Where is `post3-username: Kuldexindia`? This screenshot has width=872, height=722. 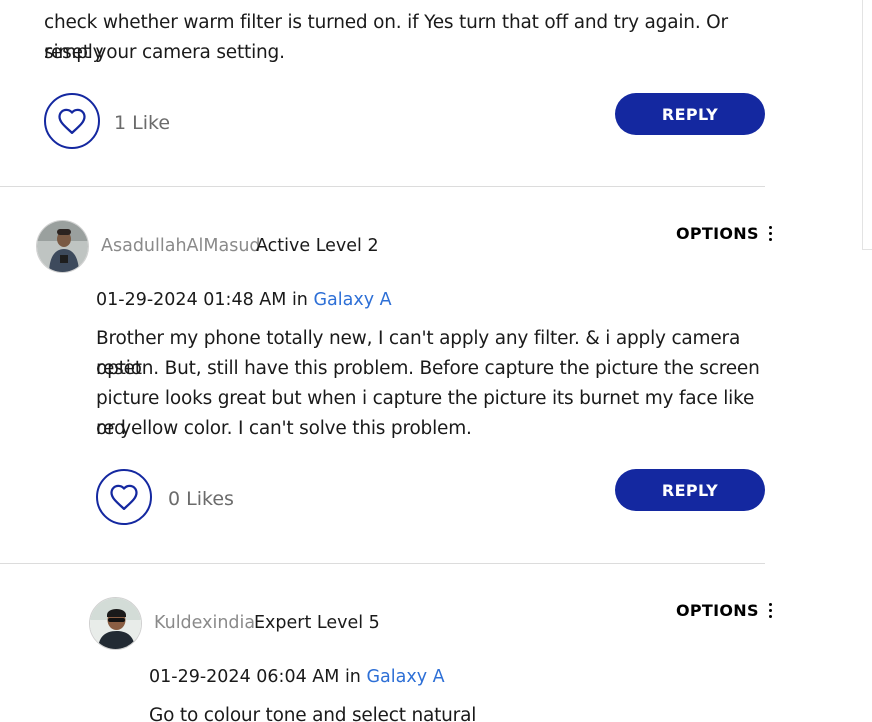
post3-username: Kuldexindia is located at coordinates (204, 623).